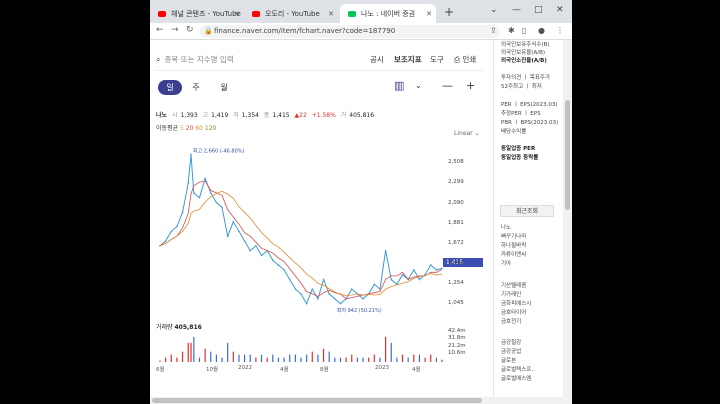 The width and height of the screenshot is (720, 404). I want to click on tab-search-button: ⌄, so click(494, 10).